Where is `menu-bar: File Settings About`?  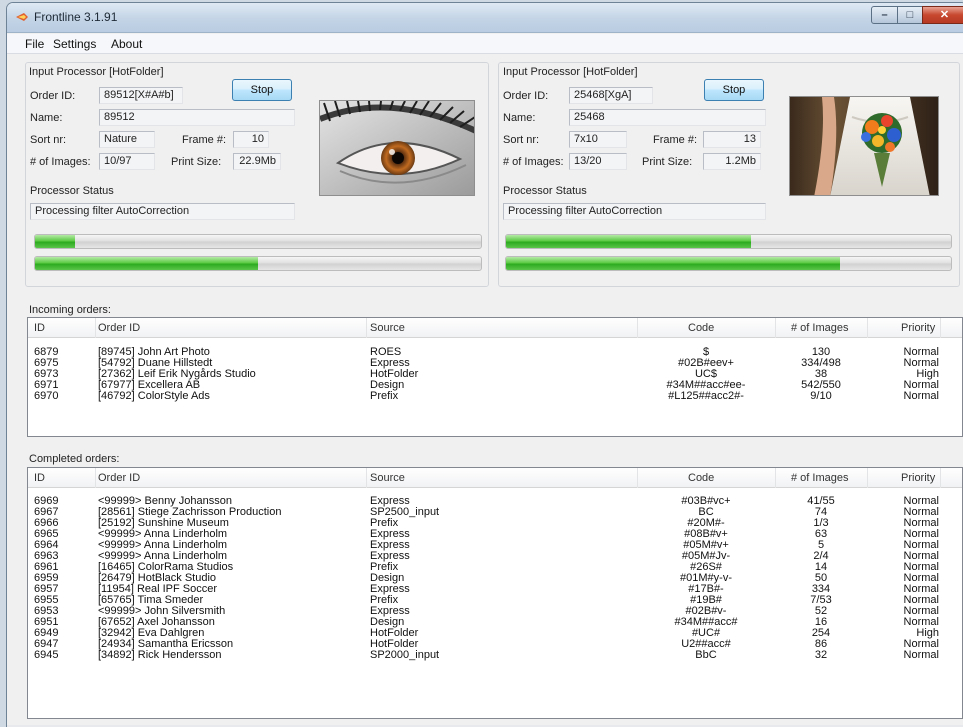 menu-bar: File Settings About is located at coordinates (485, 44).